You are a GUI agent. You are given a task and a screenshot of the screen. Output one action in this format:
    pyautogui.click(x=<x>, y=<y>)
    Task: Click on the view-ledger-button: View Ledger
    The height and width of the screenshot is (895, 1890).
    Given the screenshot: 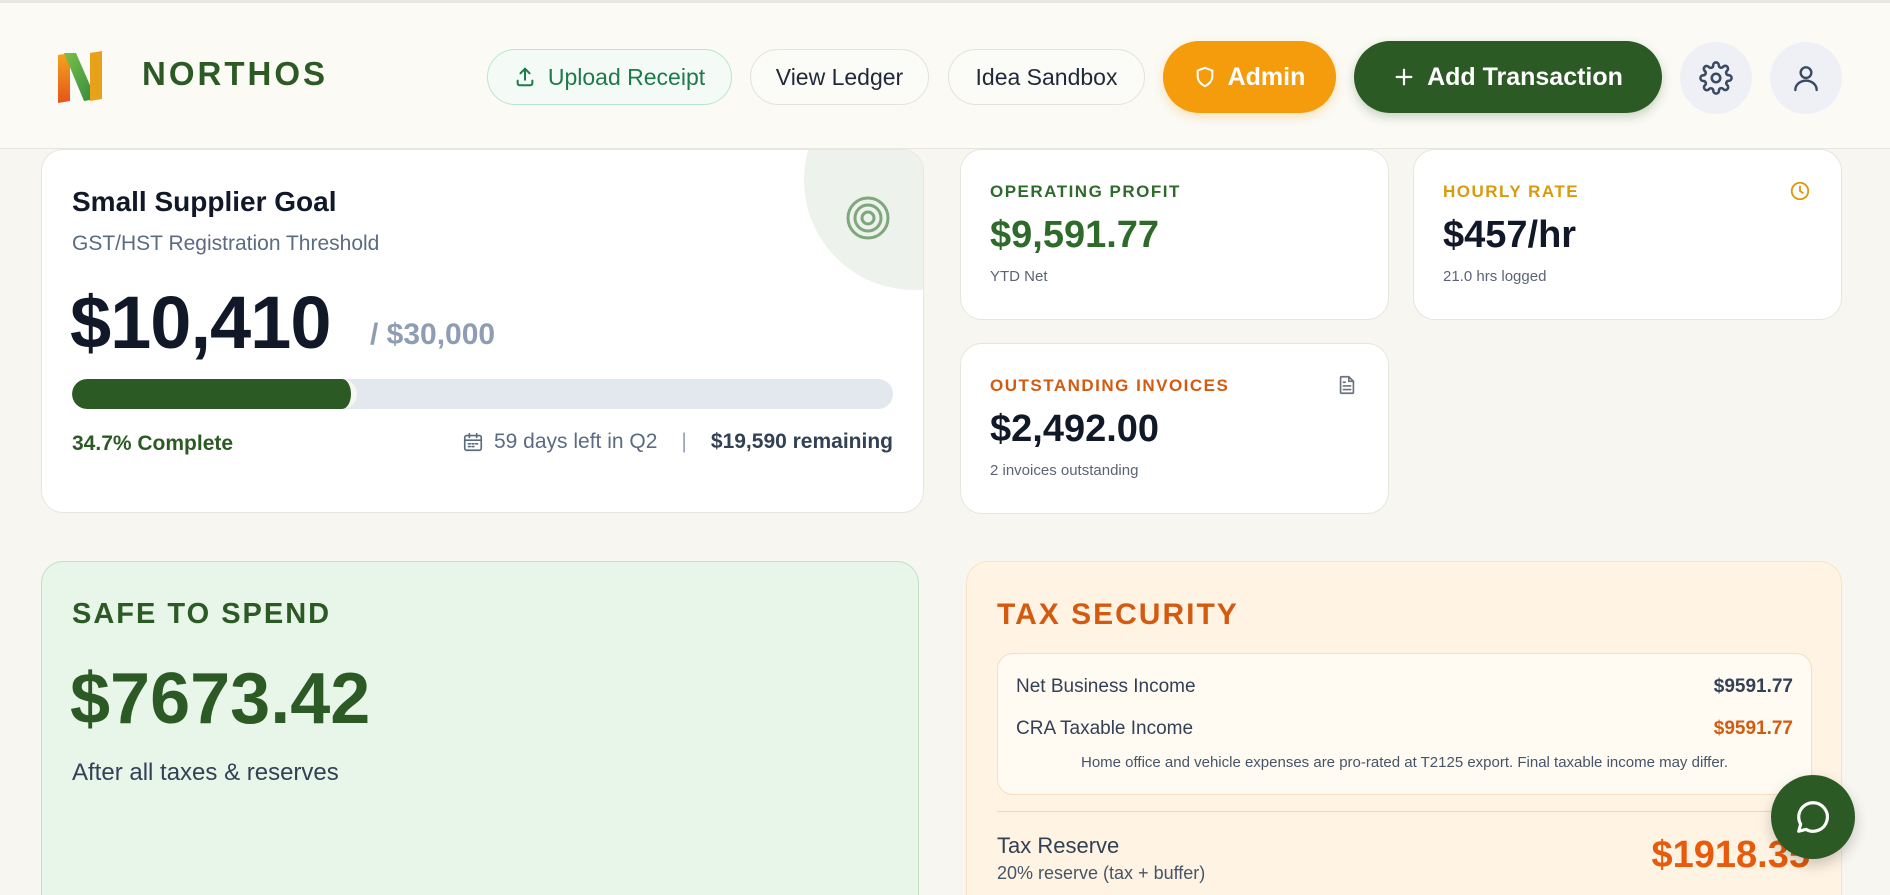 What is the action you would take?
    pyautogui.click(x=839, y=77)
    